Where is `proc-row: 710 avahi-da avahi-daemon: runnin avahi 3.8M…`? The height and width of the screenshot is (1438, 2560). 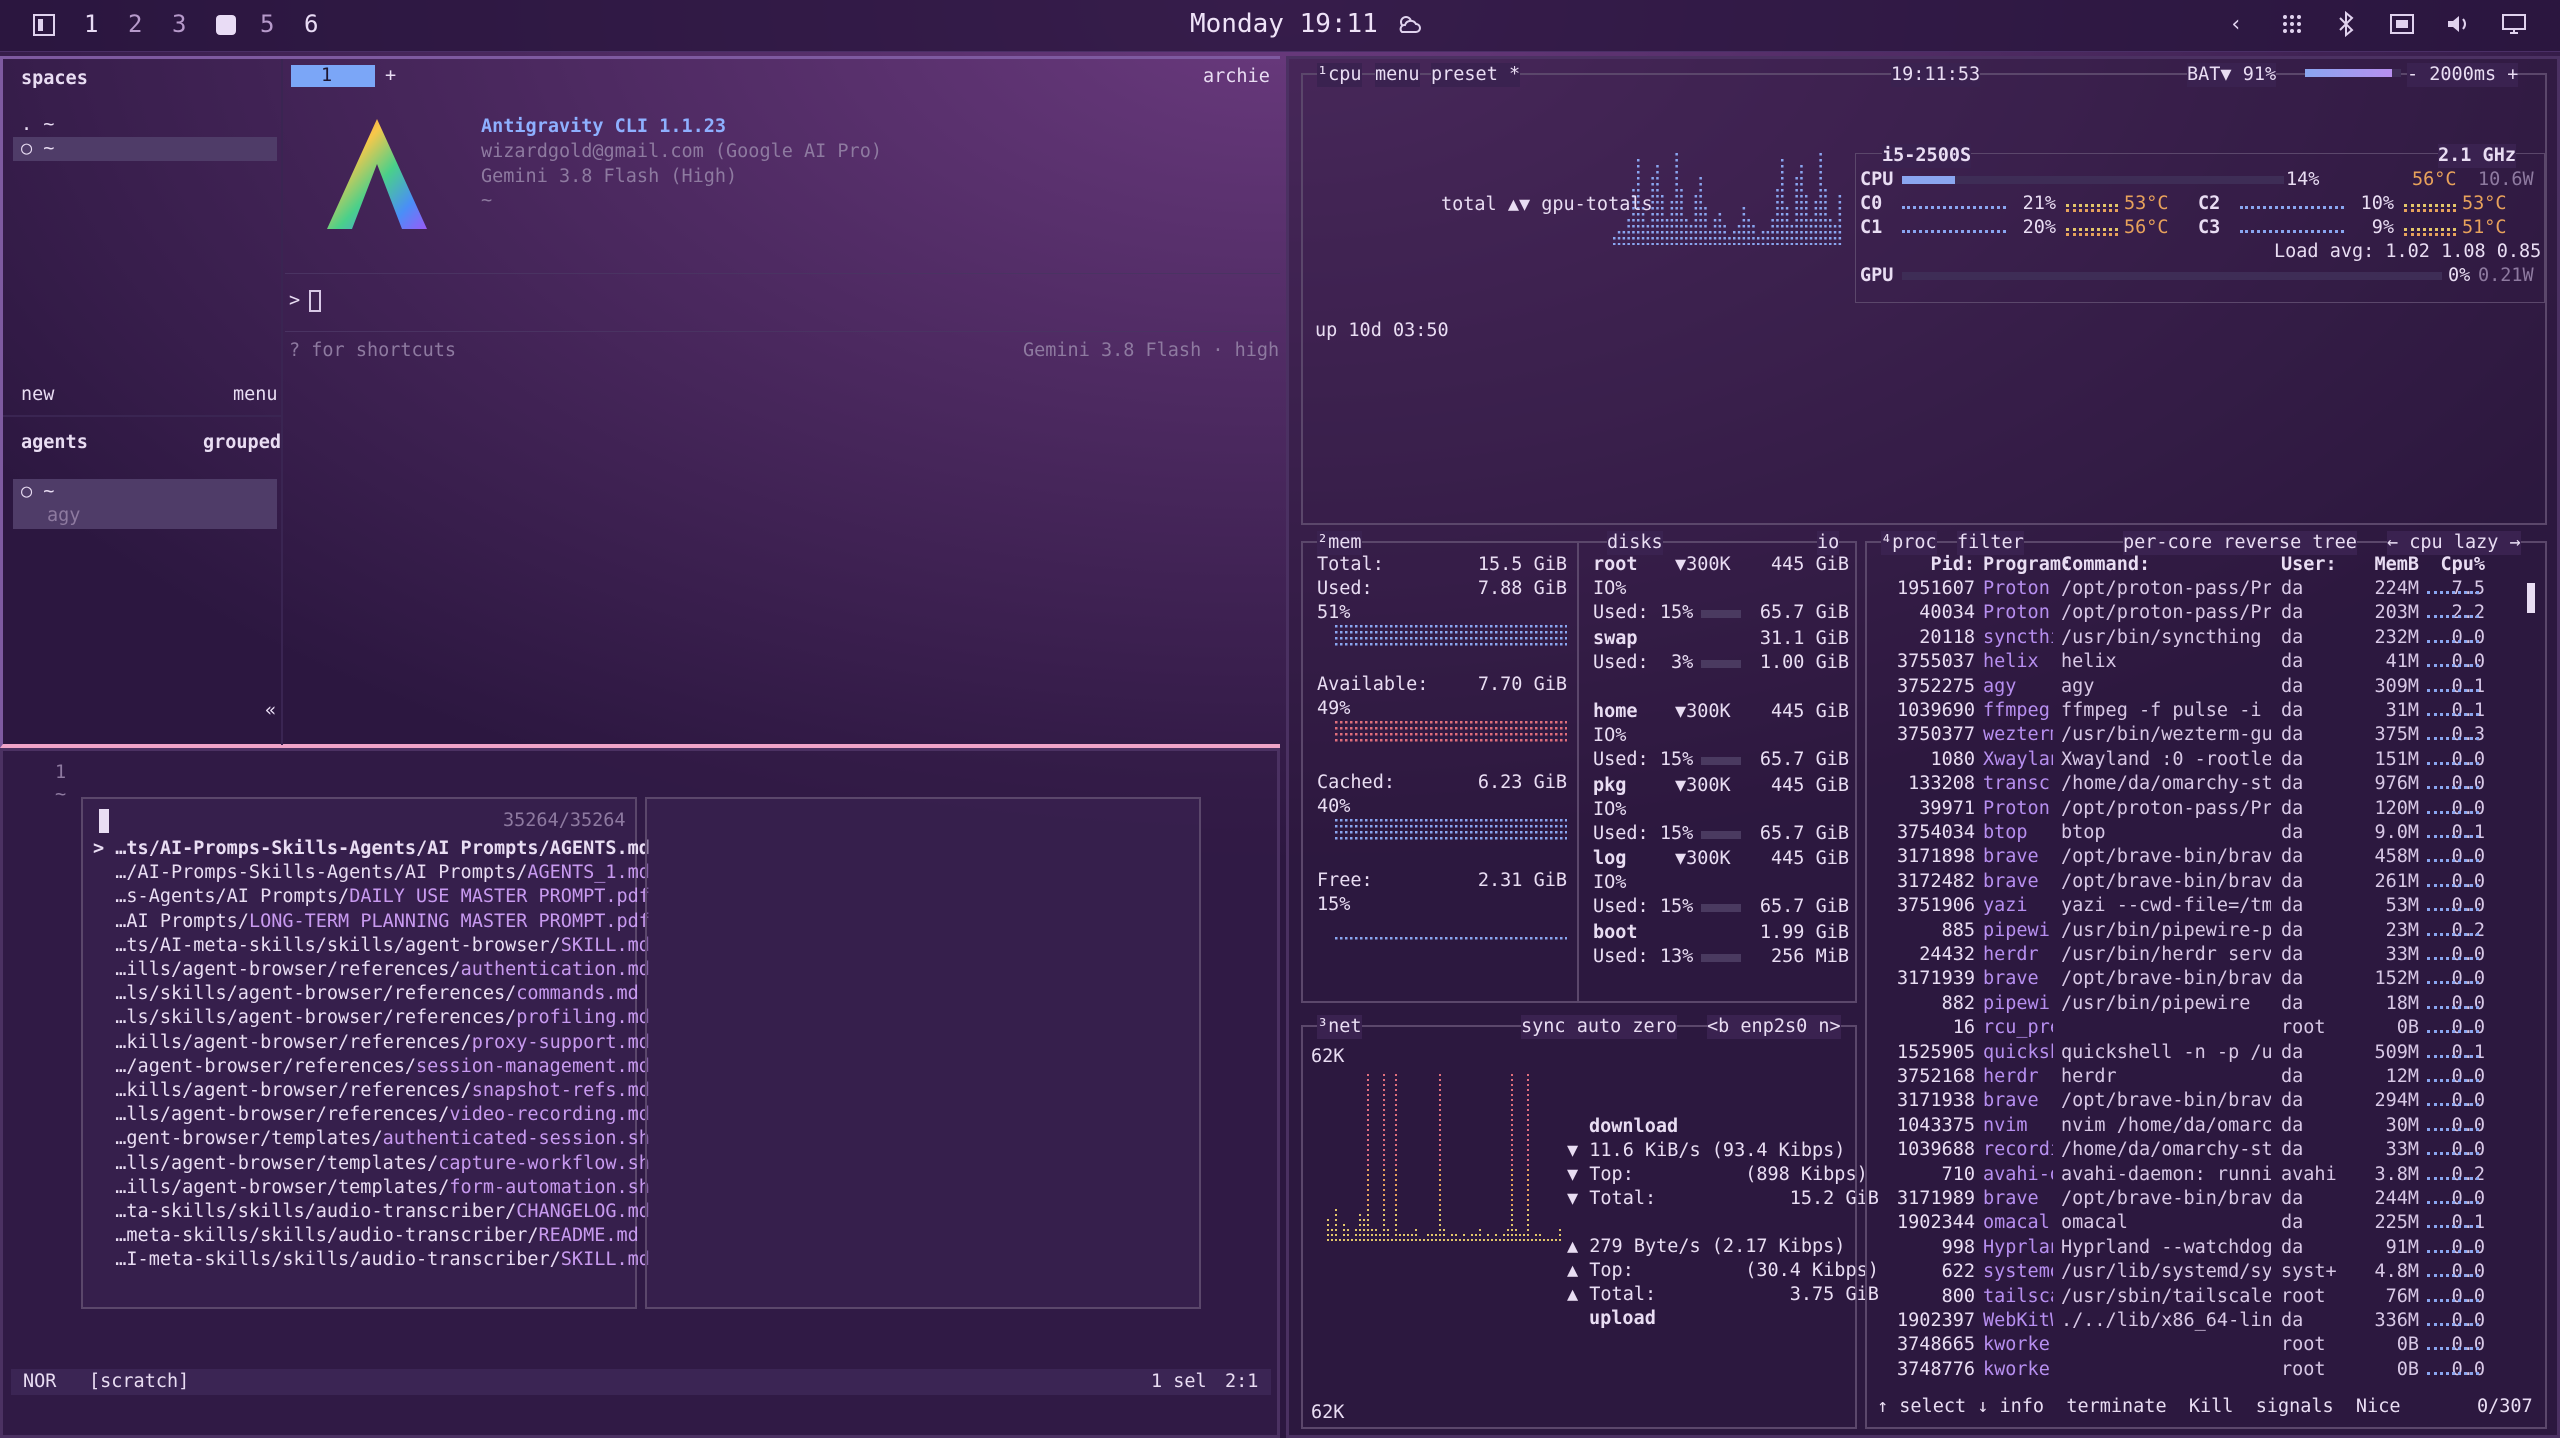
proc-row: 710 avahi-da avahi-daemon: runnin avahi 3.8M… is located at coordinates (2197, 1175).